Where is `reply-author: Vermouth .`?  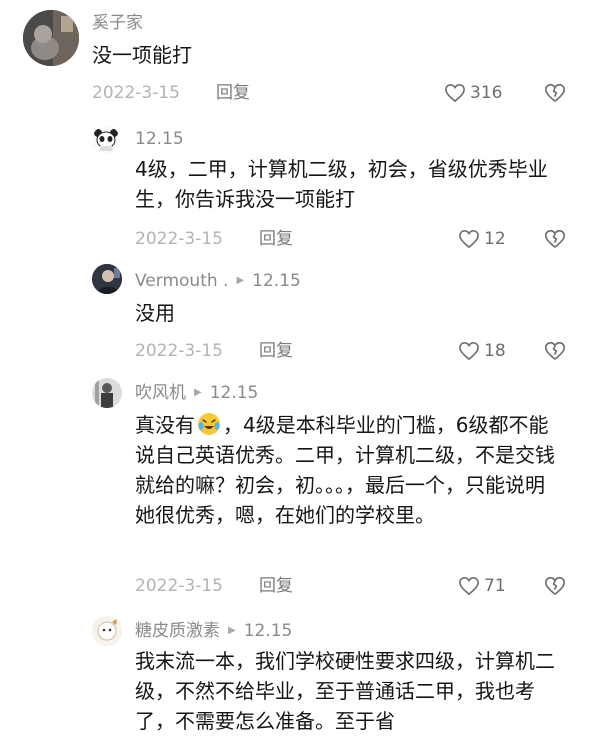
reply-author: Vermouth . is located at coordinates (181, 281).